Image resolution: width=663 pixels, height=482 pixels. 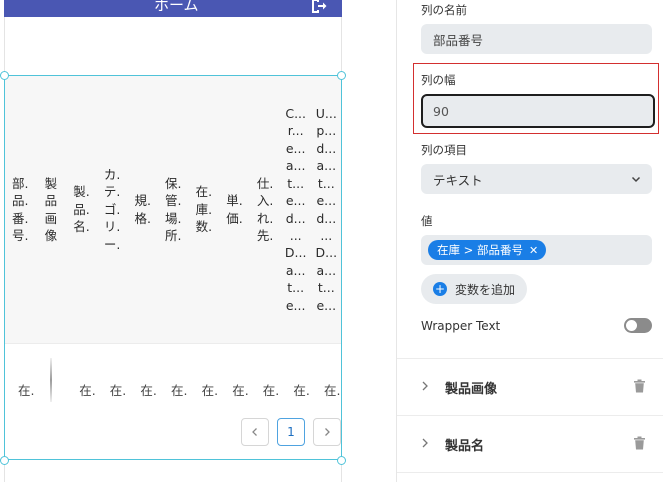 What do you see at coordinates (631, 325) in the screenshot?
I see `toggle-knob` at bounding box center [631, 325].